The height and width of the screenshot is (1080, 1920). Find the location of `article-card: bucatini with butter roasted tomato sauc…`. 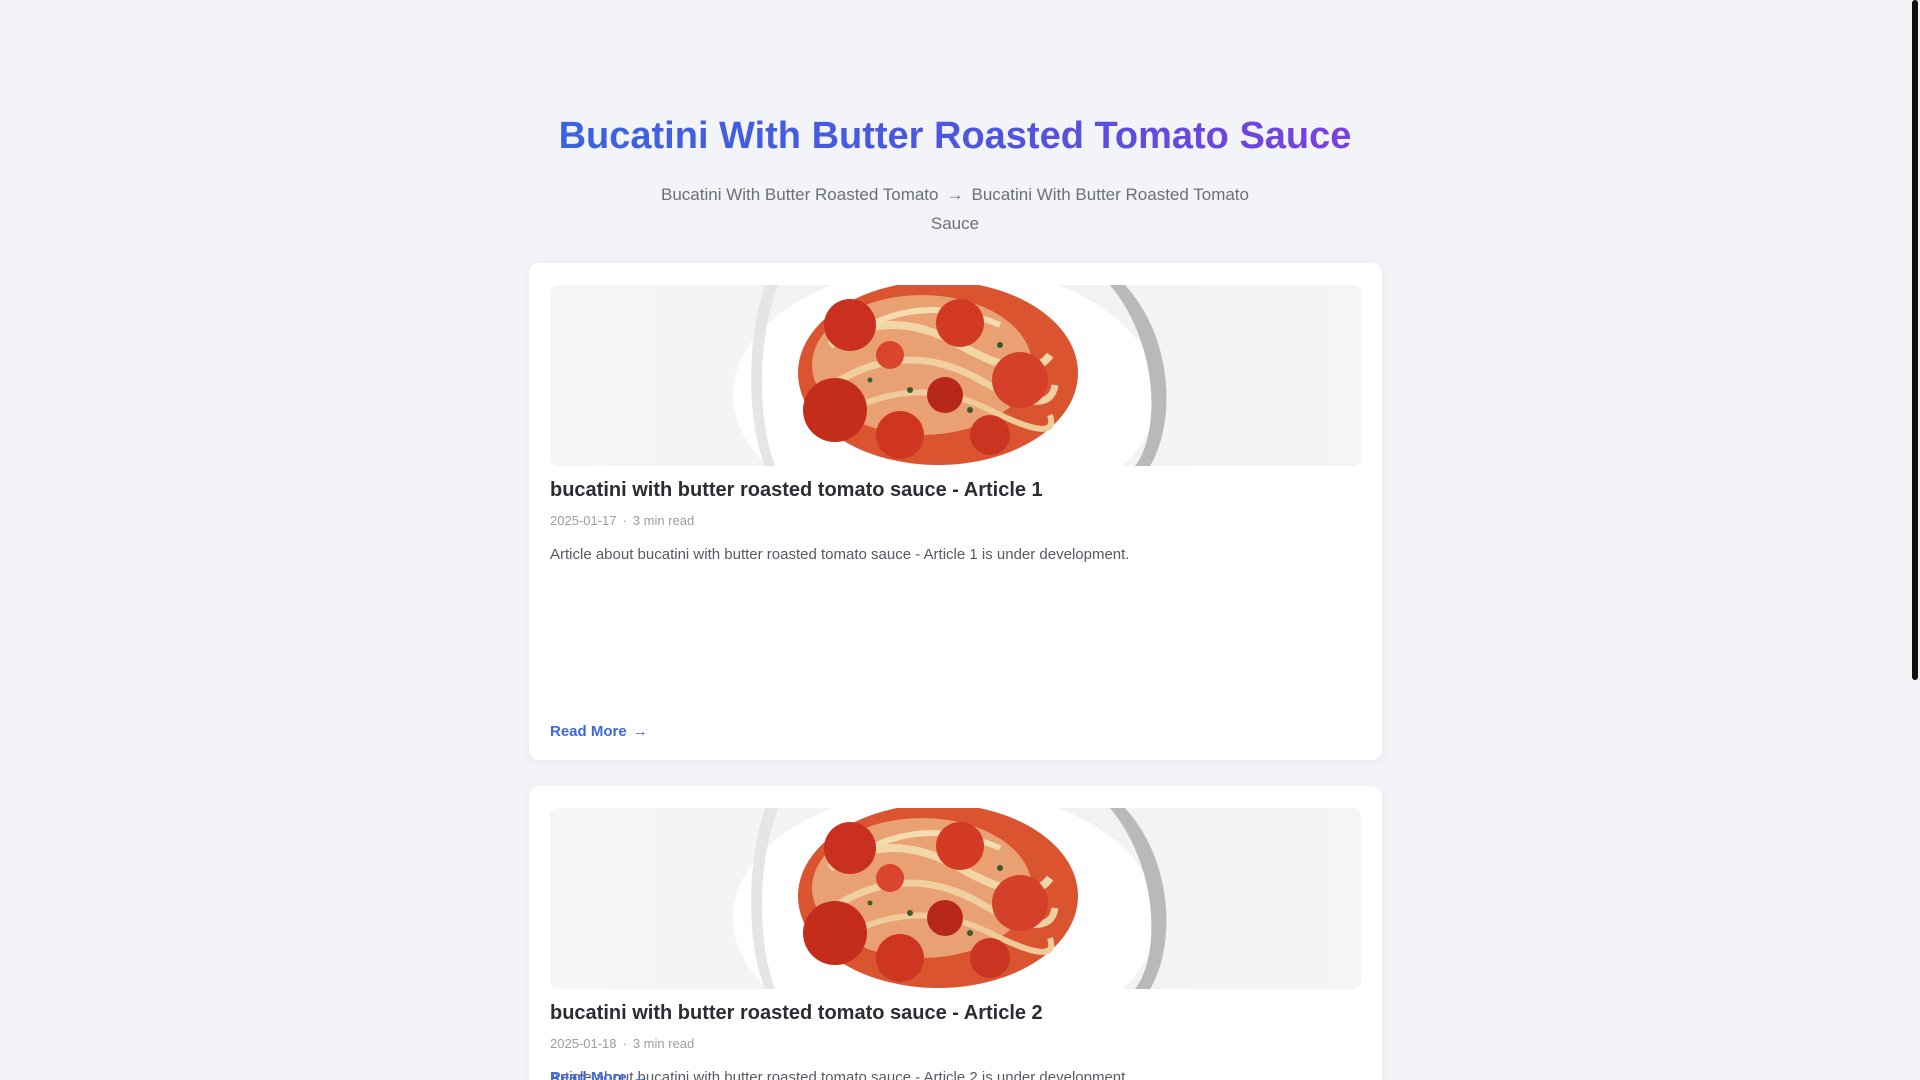

article-card: bucatini with butter roasted tomato sauc… is located at coordinates (955, 933).